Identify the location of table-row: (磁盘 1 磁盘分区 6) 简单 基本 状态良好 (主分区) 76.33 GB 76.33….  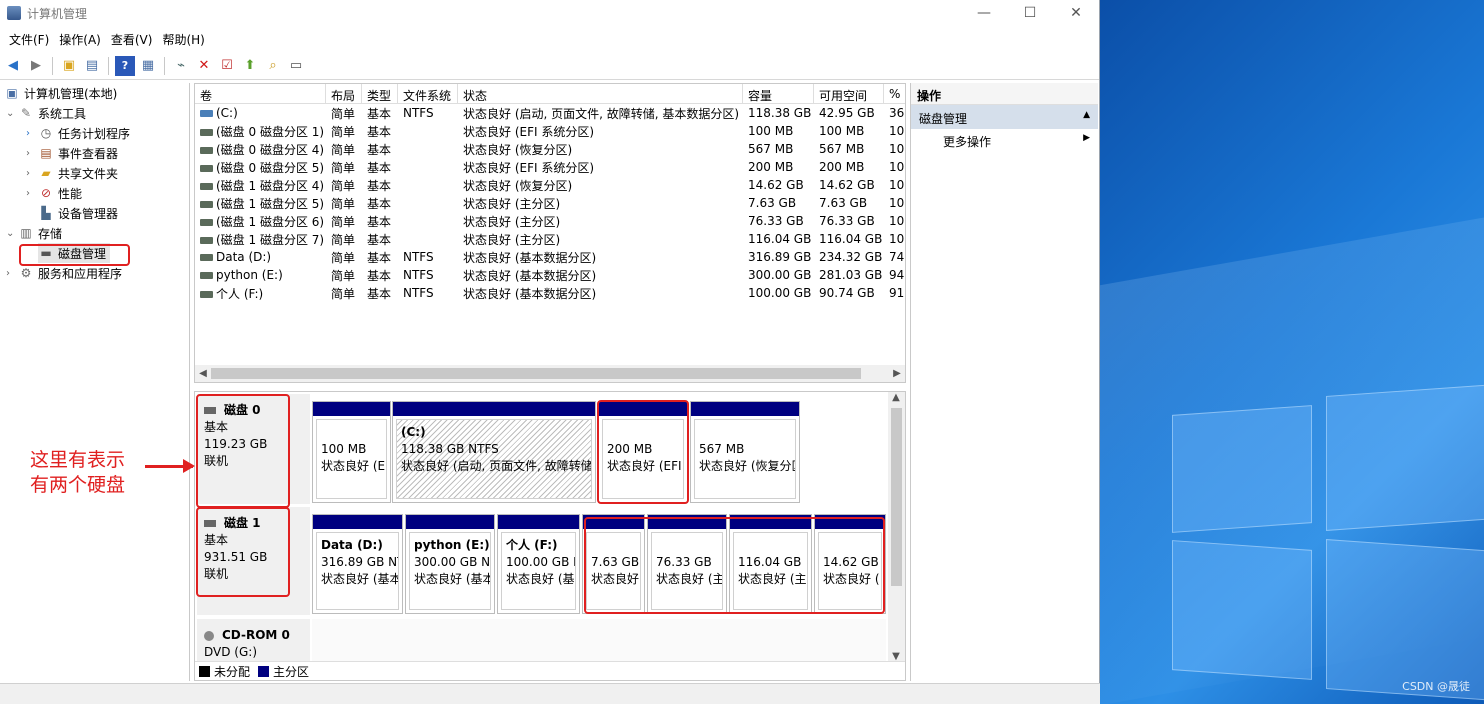
(550, 221).